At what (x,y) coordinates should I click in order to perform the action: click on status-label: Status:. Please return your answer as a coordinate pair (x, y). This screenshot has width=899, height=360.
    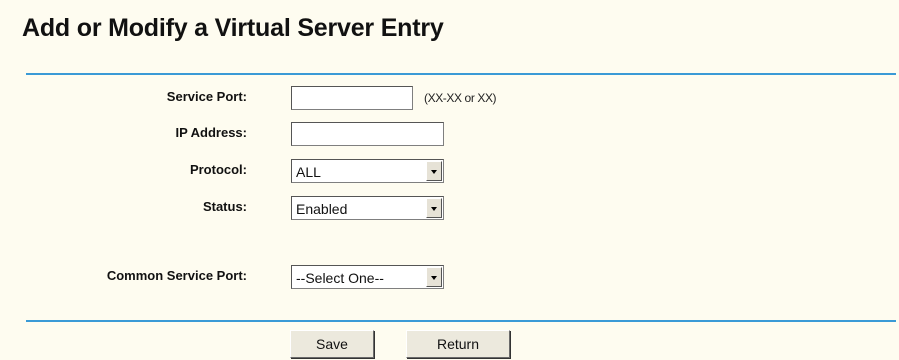
    Looking at the image, I should click on (224, 206).